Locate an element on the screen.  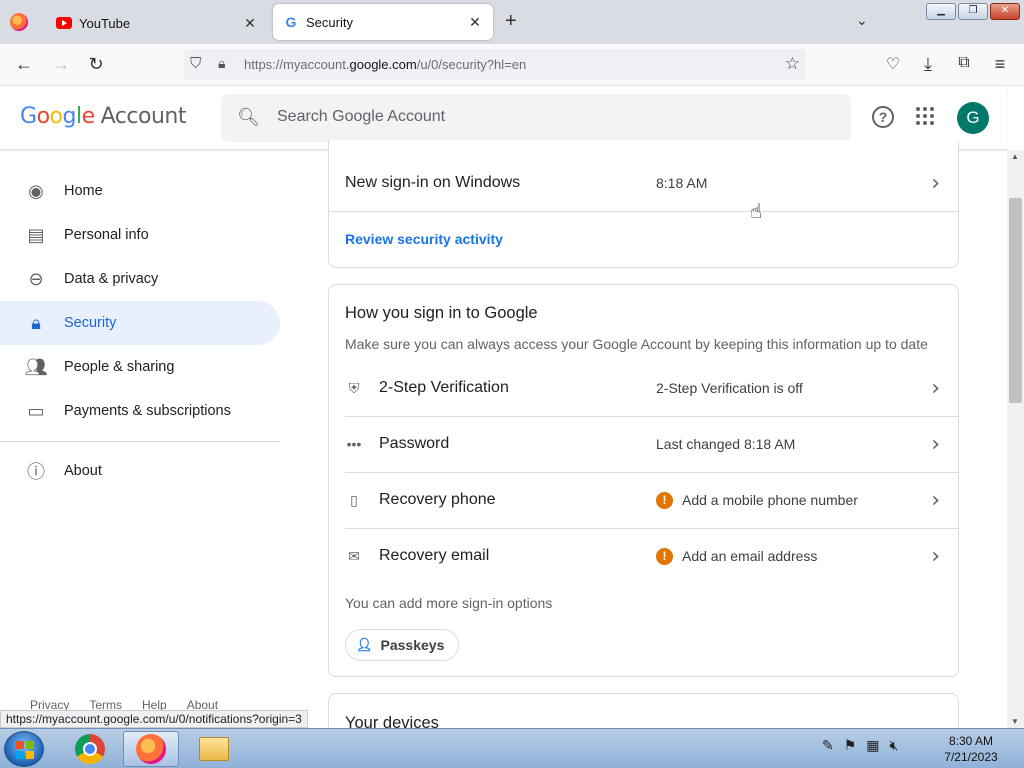
list-all-tabs-chevron-icon: ⌄ is located at coordinates (862, 20).